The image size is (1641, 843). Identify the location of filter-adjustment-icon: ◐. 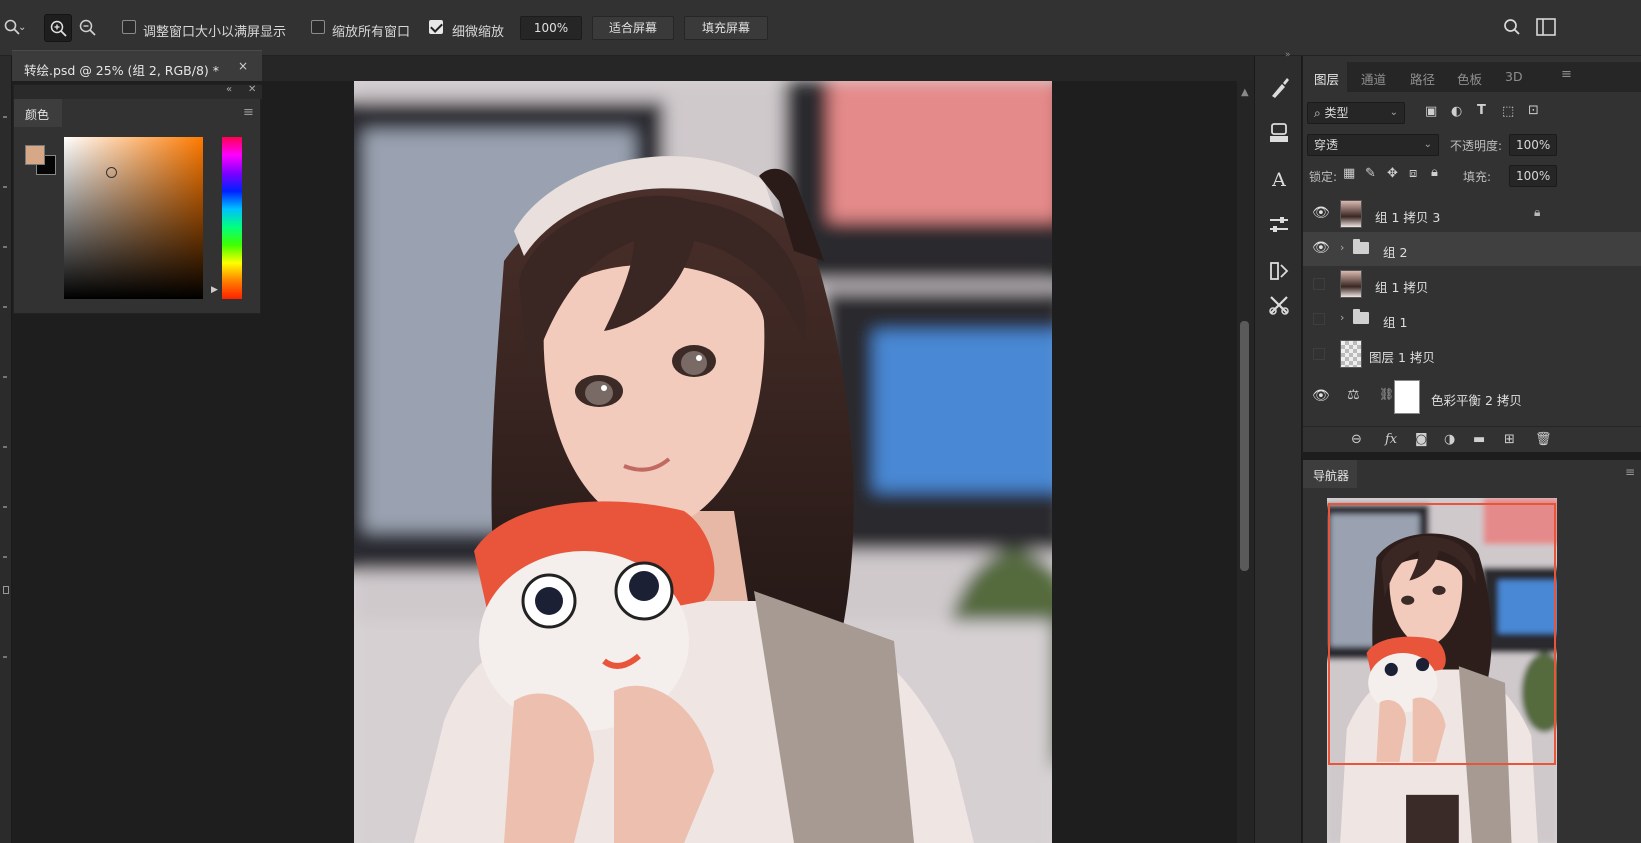
(1456, 111).